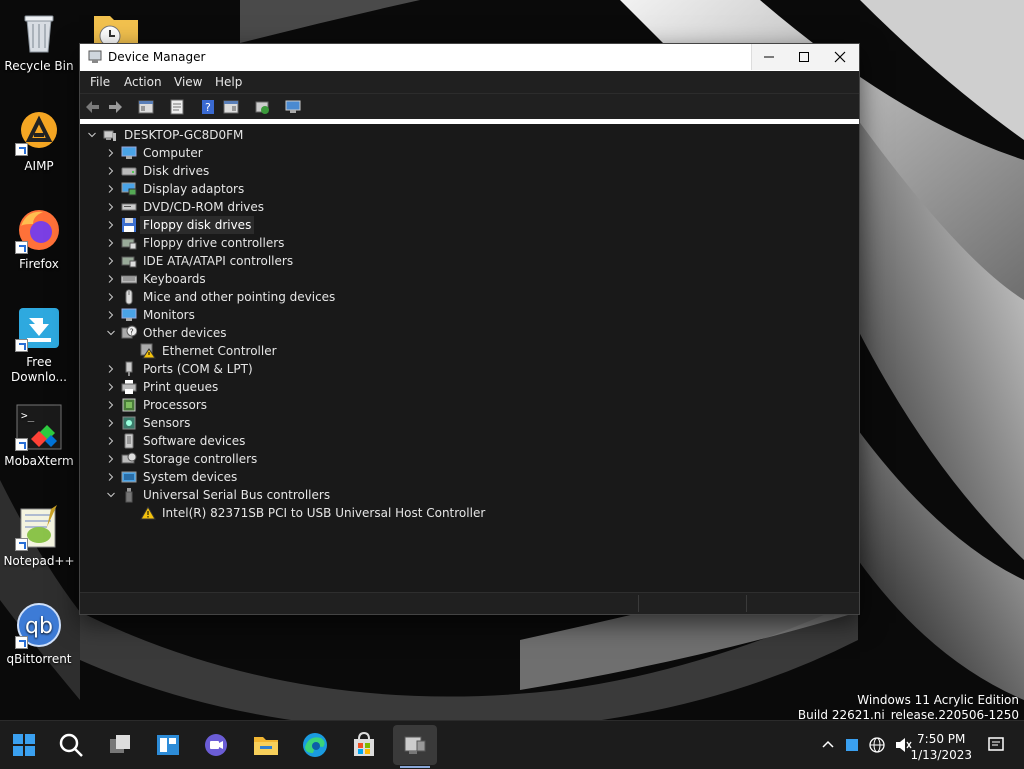 The width and height of the screenshot is (1024, 769). What do you see at coordinates (143, 82) in the screenshot?
I see `menu-action: Action` at bounding box center [143, 82].